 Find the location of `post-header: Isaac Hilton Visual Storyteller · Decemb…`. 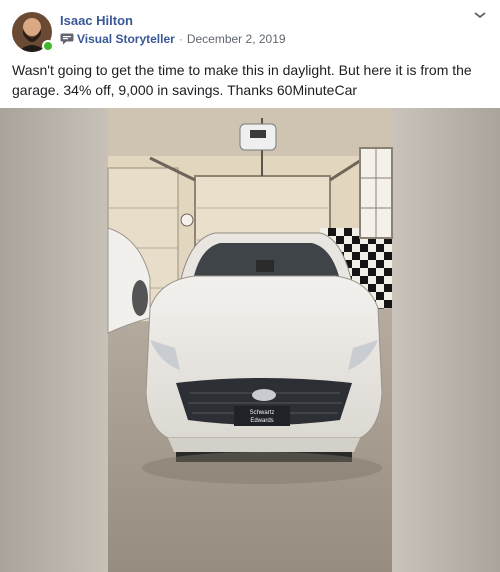

post-header: Isaac Hilton Visual Storyteller · Decemb… is located at coordinates (250, 30).